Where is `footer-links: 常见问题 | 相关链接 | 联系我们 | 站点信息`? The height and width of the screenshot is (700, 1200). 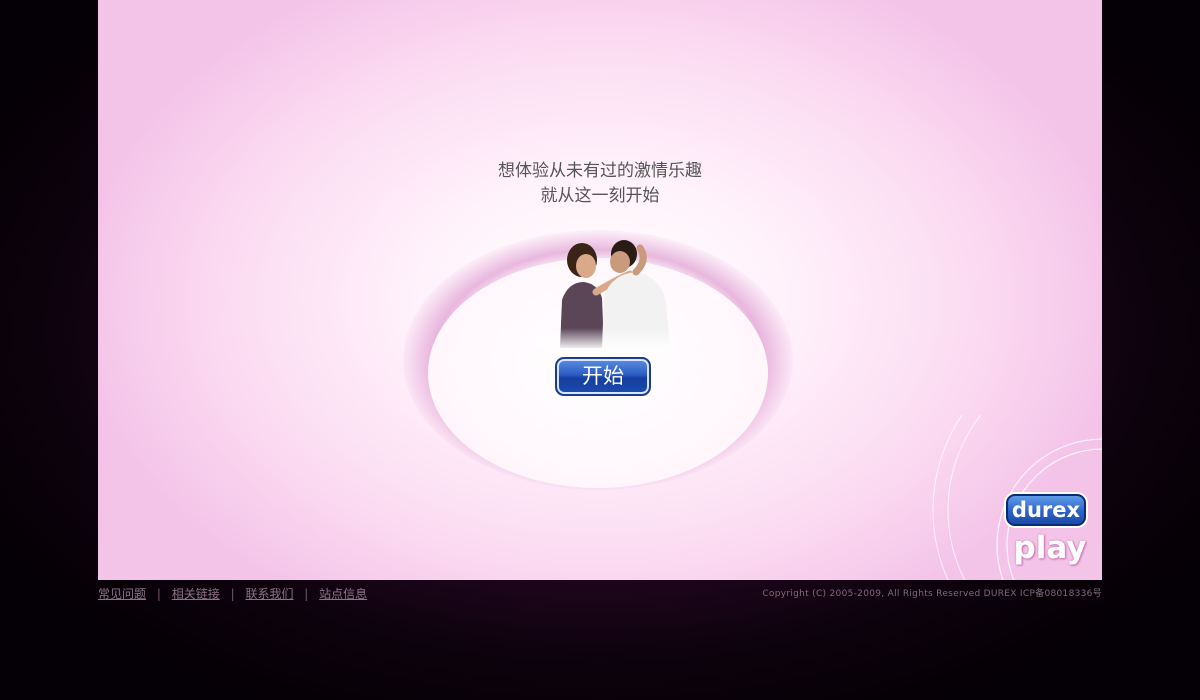 footer-links: 常见问题 | 相关链接 | 联系我们 | 站点信息 is located at coordinates (232, 593).